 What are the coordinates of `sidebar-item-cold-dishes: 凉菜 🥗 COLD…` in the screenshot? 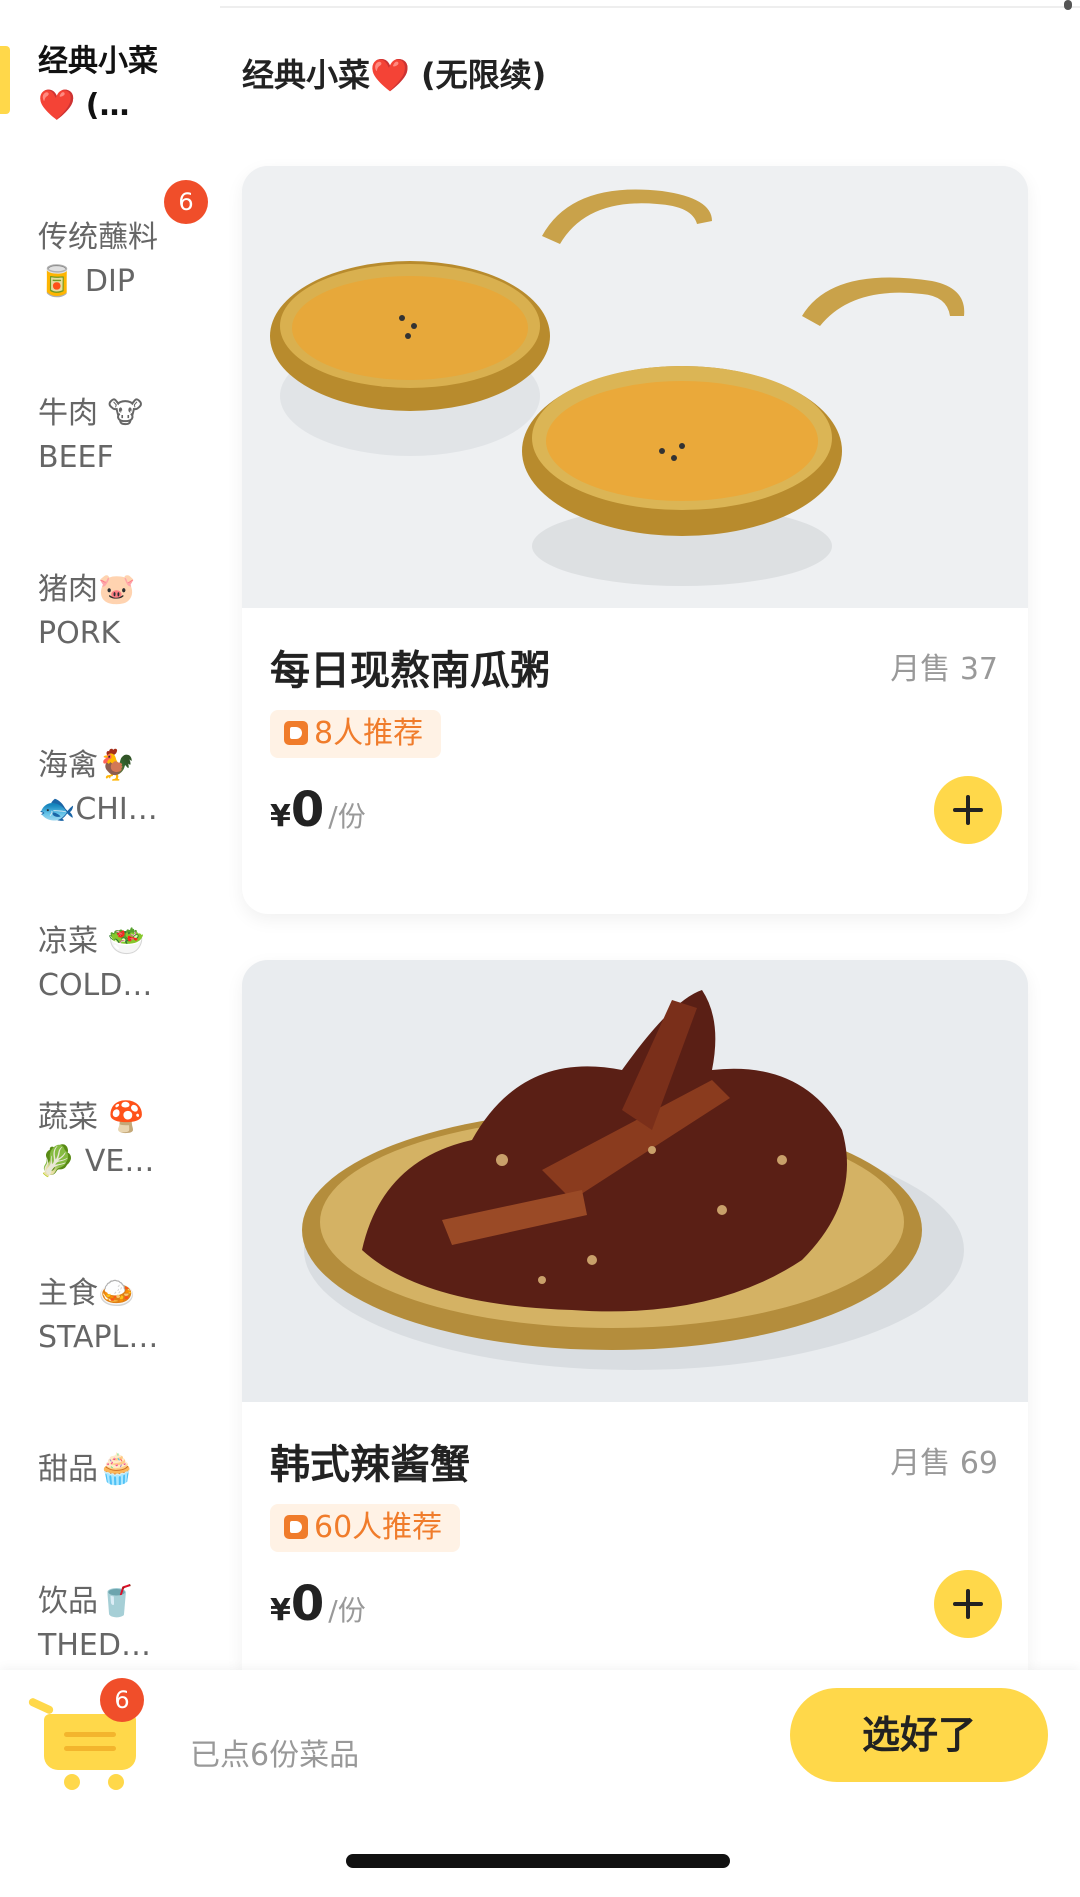 It's located at (110, 1000).